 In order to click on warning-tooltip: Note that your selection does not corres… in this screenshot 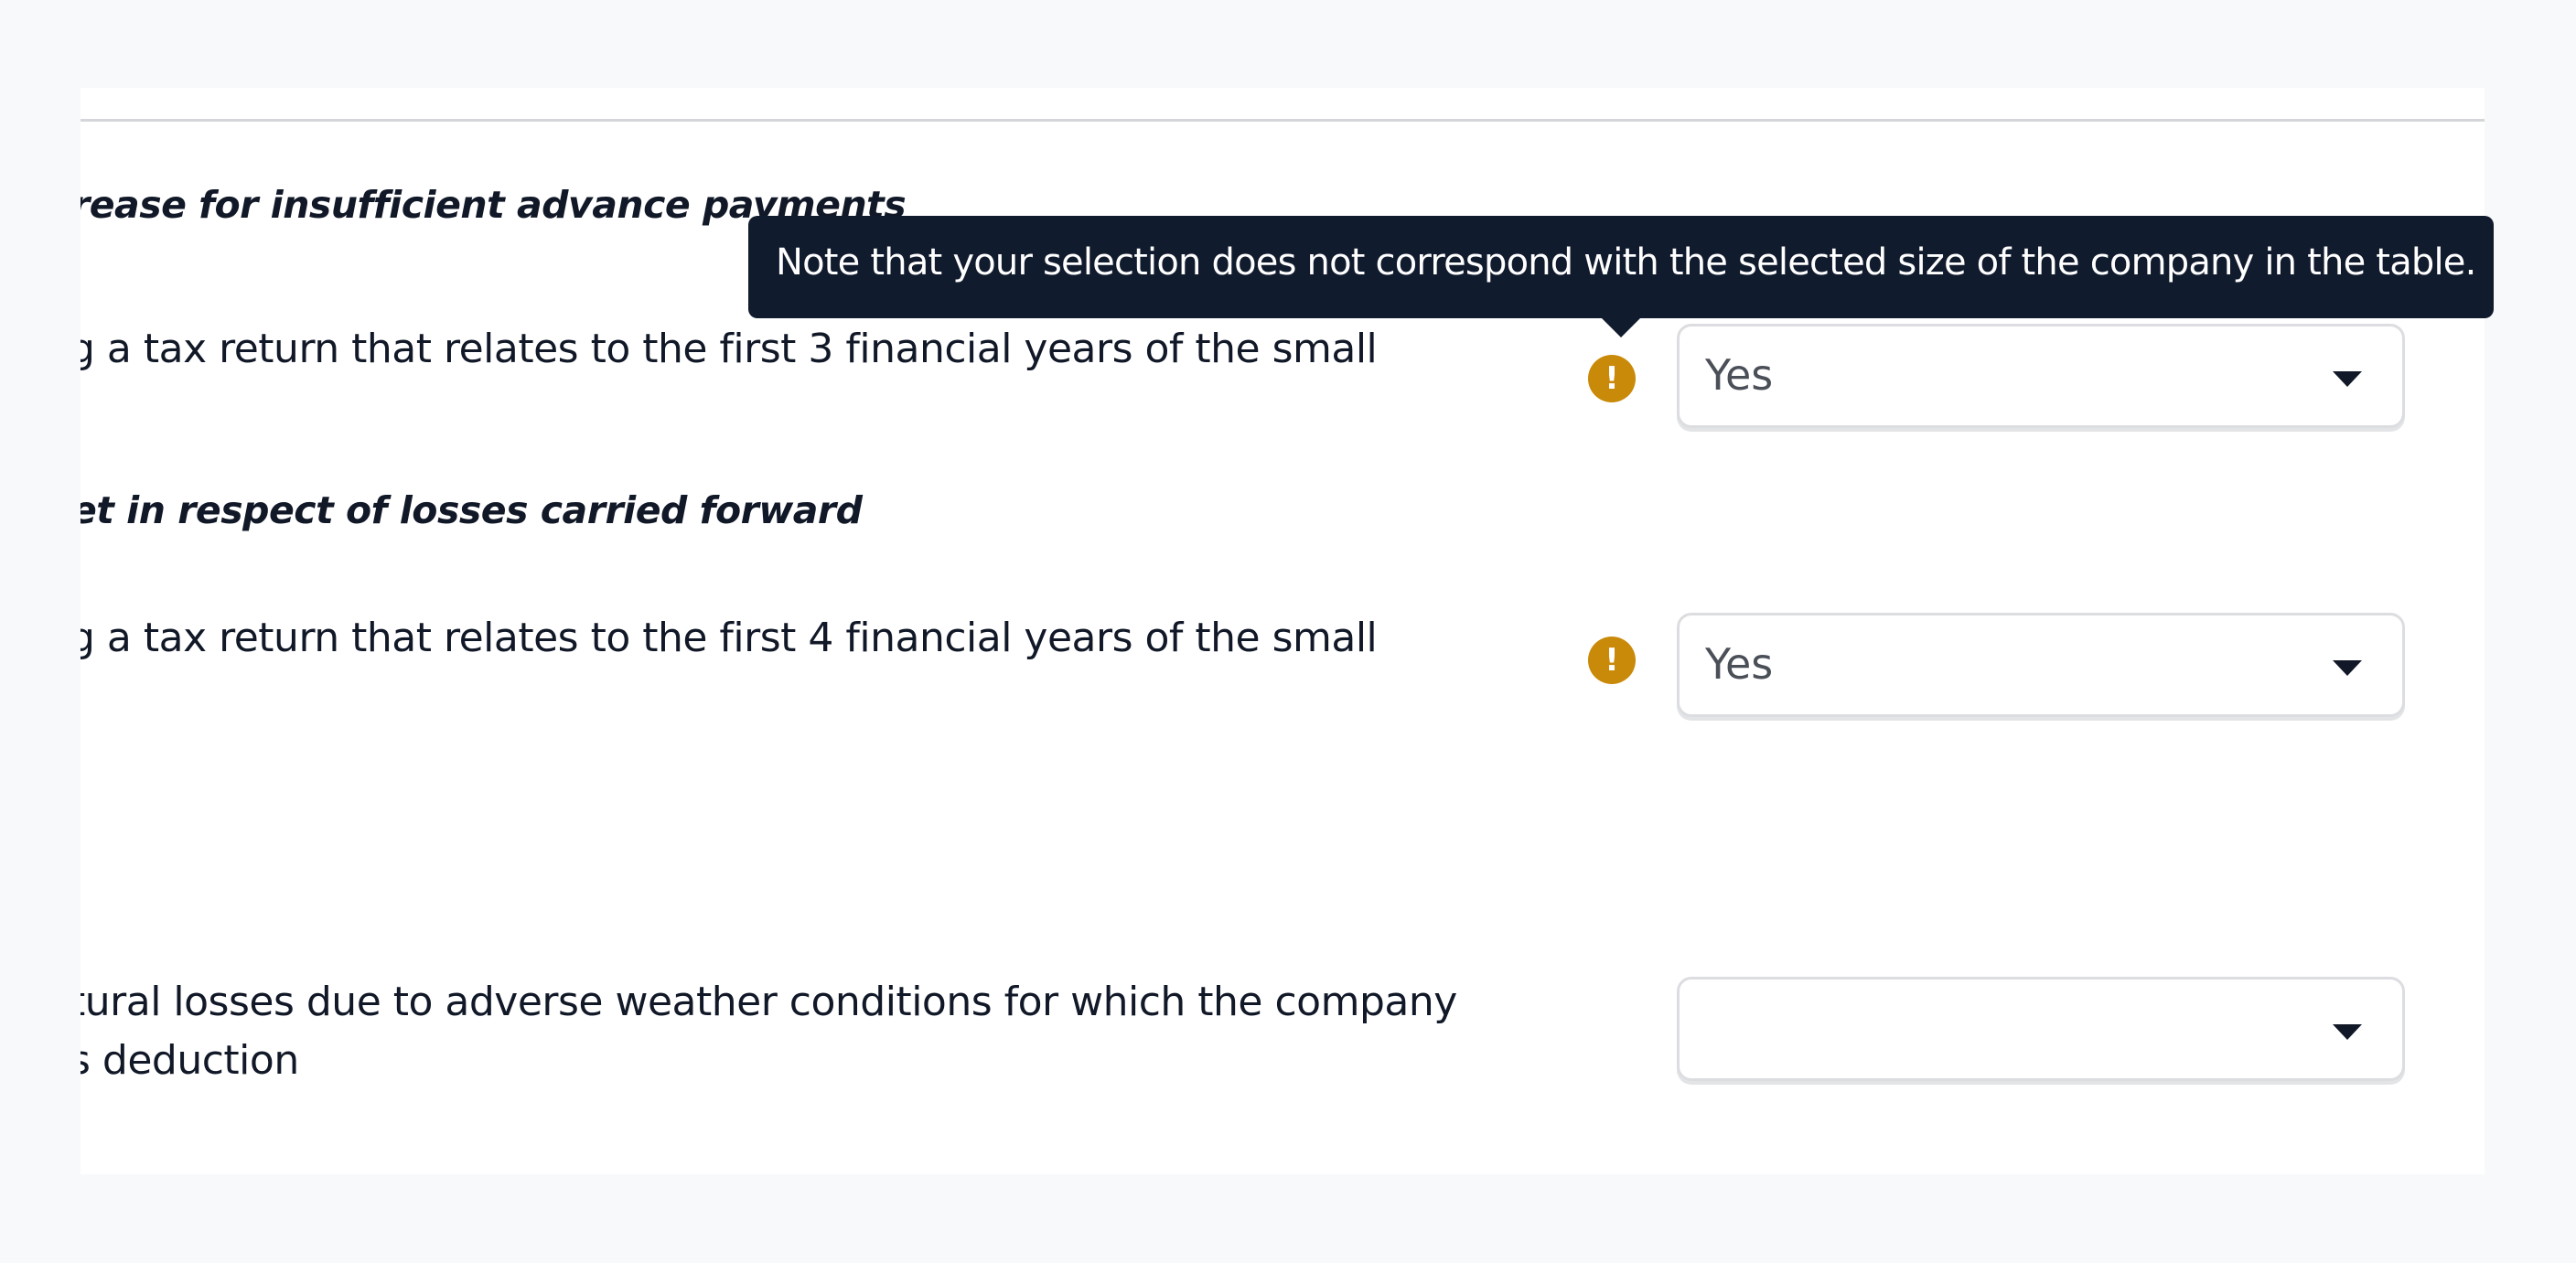, I will do `click(1621, 267)`.